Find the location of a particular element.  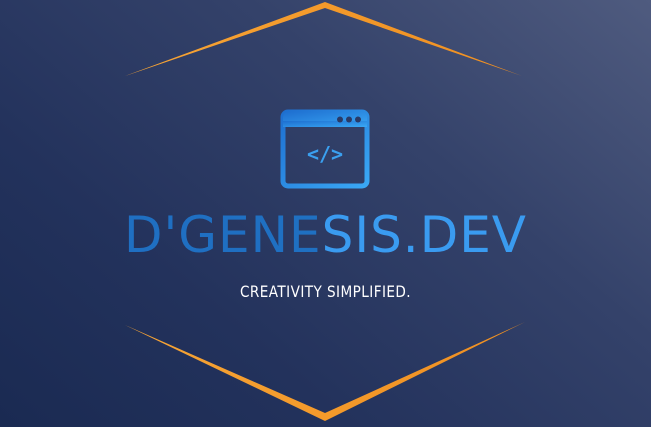

brand-tagline: CREATIVITY SIMPLIFIED. is located at coordinates (325, 291).